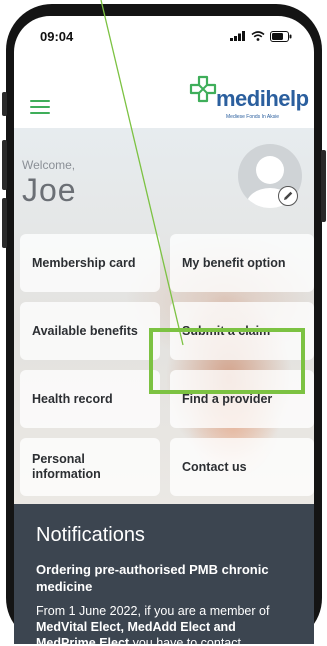 Image resolution: width=327 pixels, height=646 pixels. I want to click on battery-icon, so click(281, 36).